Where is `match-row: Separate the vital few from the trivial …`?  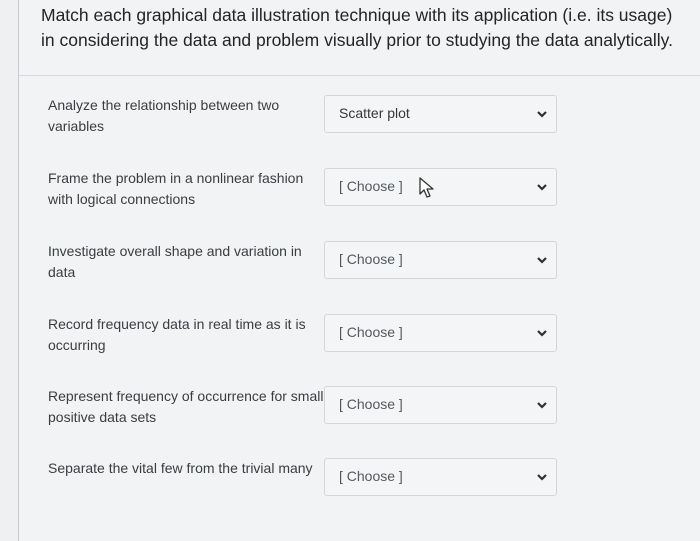
match-row: Separate the vital few from the trivial … is located at coordinates (359, 494).